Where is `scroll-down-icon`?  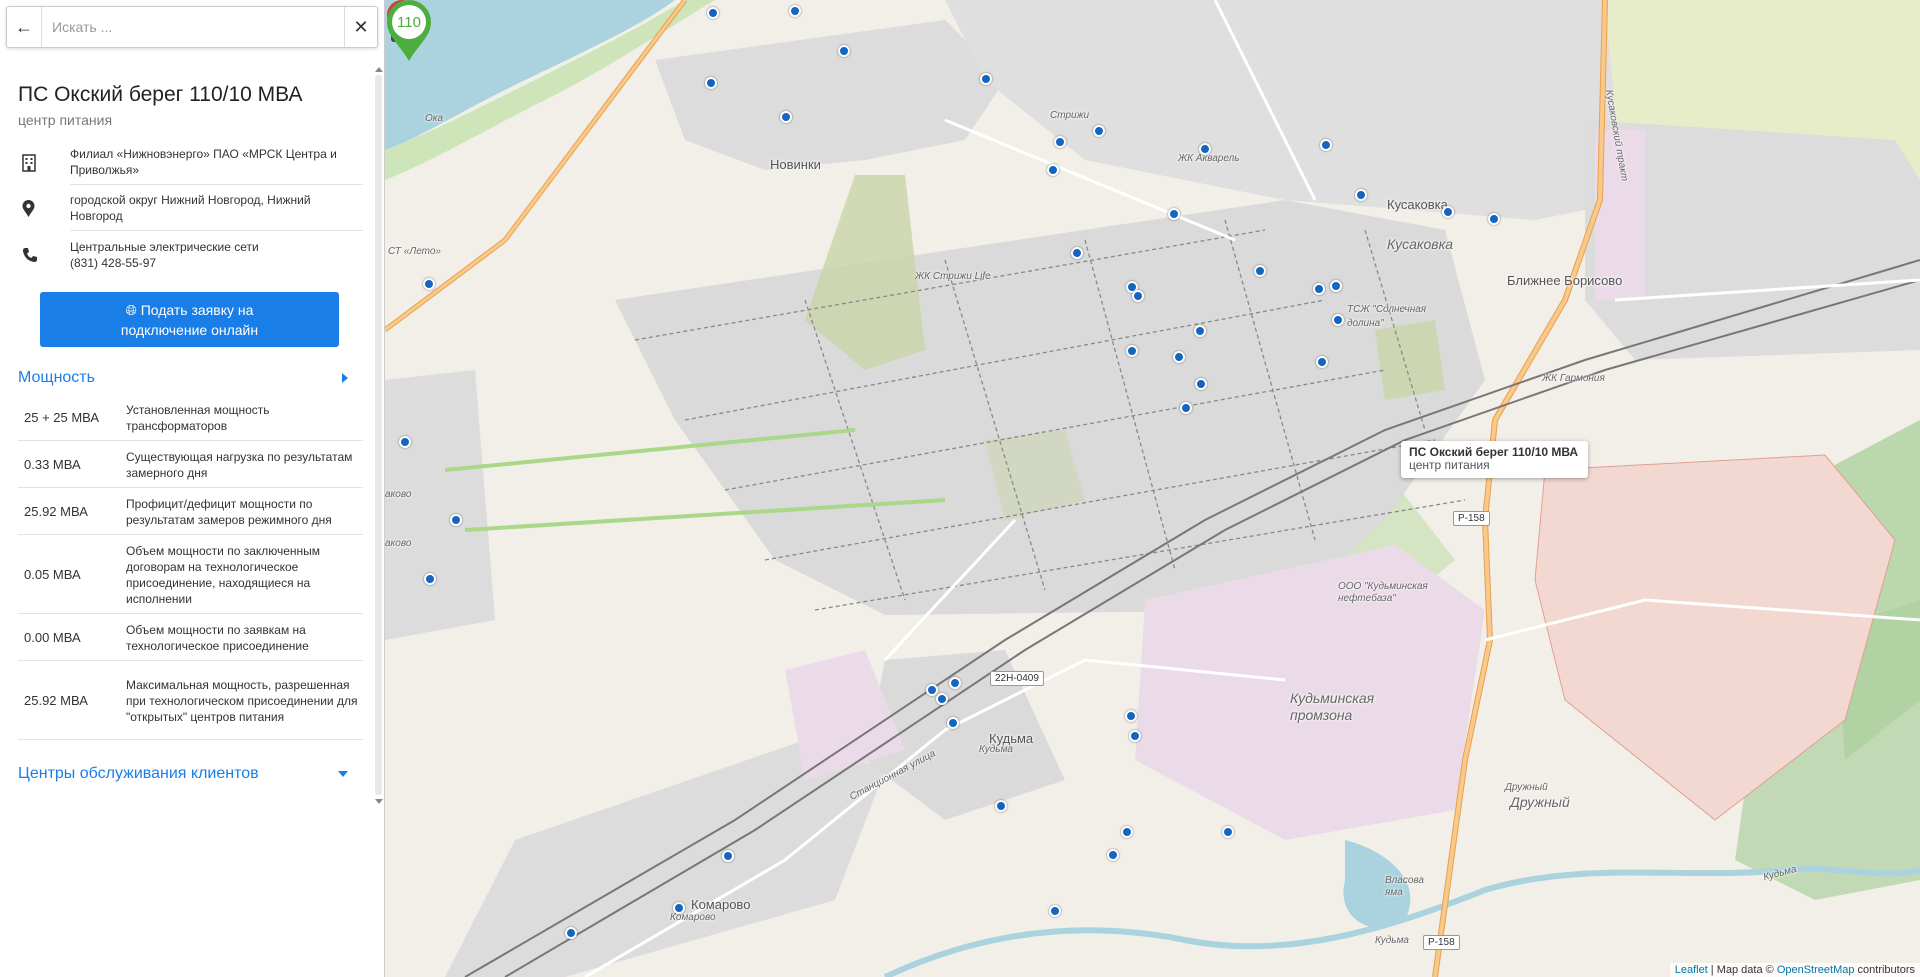 scroll-down-icon is located at coordinates (379, 801).